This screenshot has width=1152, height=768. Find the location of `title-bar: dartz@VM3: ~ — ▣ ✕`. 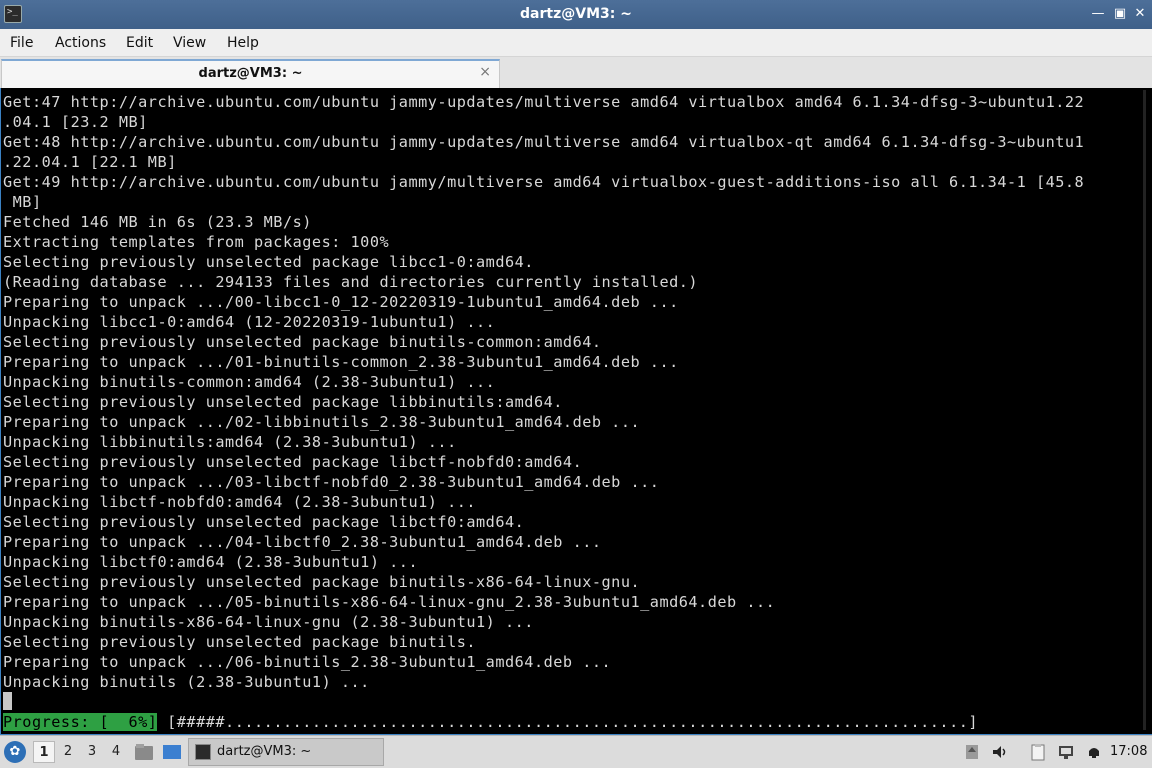

title-bar: dartz@VM3: ~ — ▣ ✕ is located at coordinates (576, 14).